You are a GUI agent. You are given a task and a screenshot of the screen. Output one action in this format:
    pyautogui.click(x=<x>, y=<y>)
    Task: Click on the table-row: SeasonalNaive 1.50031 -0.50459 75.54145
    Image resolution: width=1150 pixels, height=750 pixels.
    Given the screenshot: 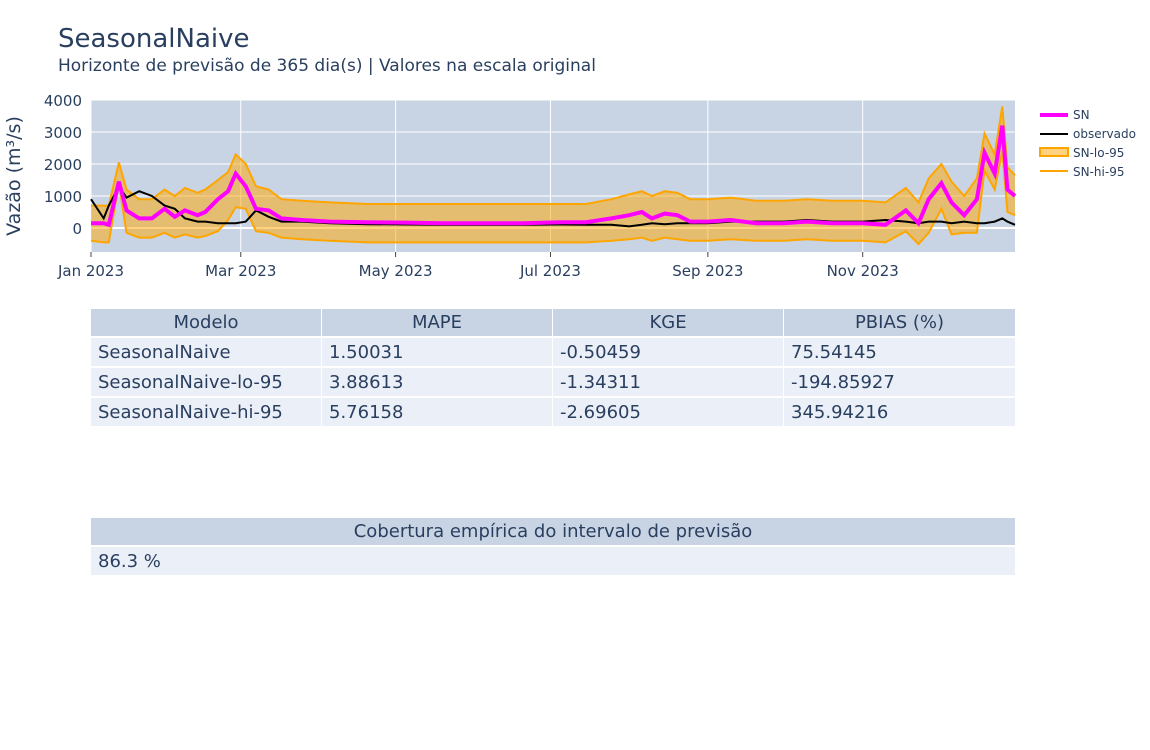 What is the action you would take?
    pyautogui.click(x=553, y=353)
    